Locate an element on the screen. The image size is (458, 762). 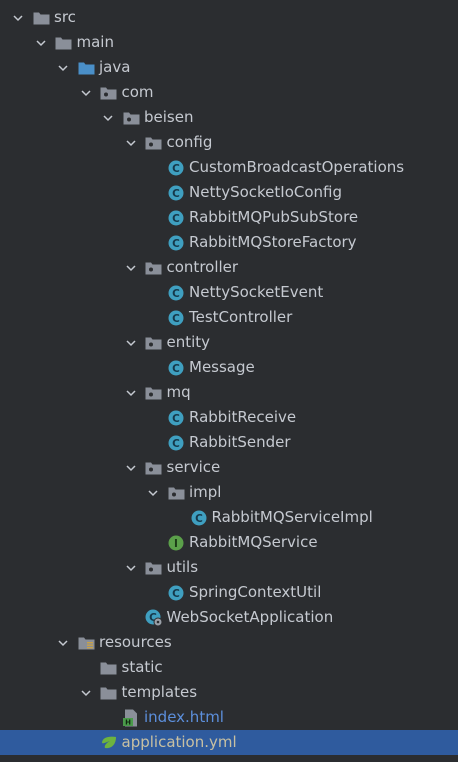
tree-node-label: config is located at coordinates (189, 142).